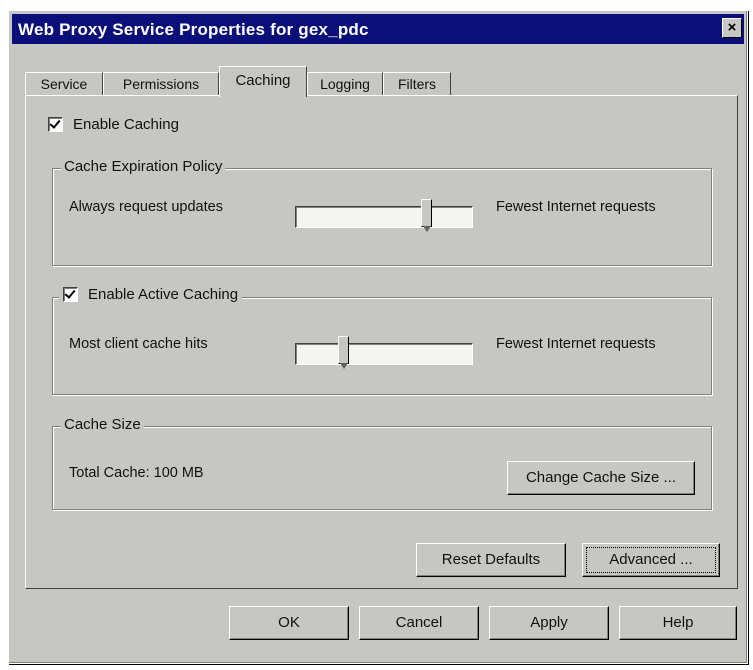 The height and width of the screenshot is (670, 753). What do you see at coordinates (289, 623) in the screenshot?
I see `ok-button: OK` at bounding box center [289, 623].